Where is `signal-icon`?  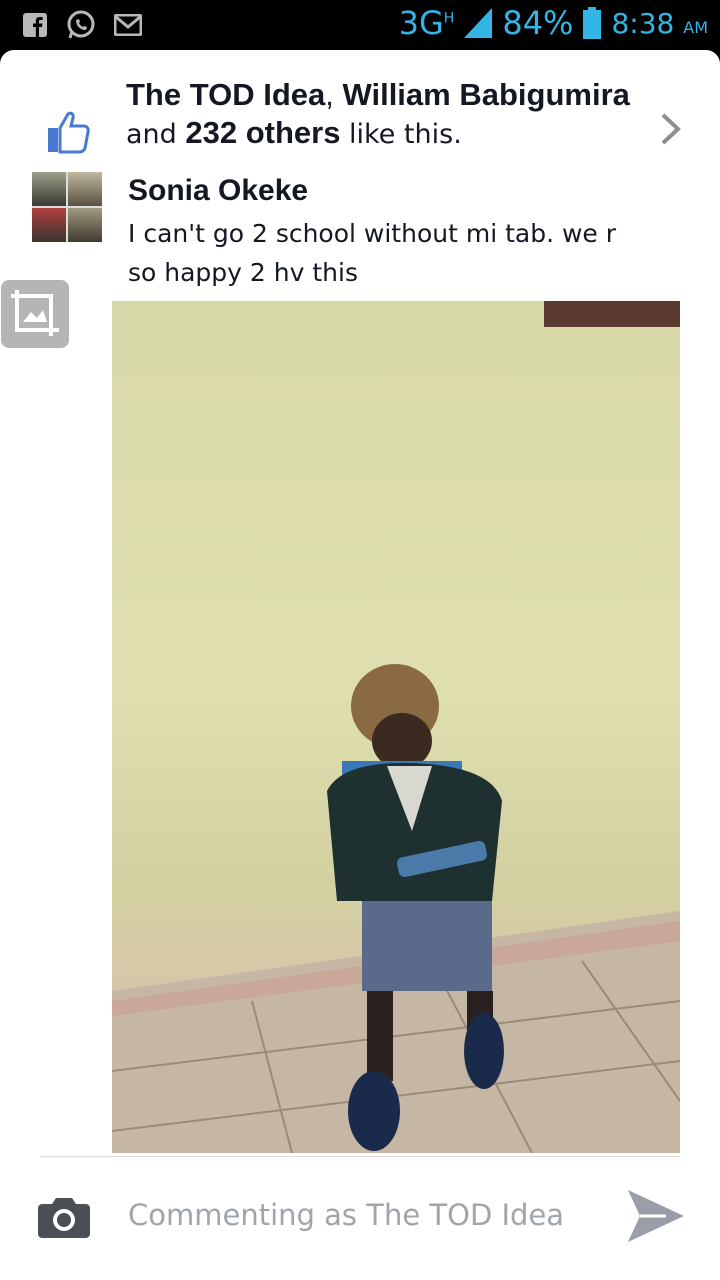 signal-icon is located at coordinates (478, 23).